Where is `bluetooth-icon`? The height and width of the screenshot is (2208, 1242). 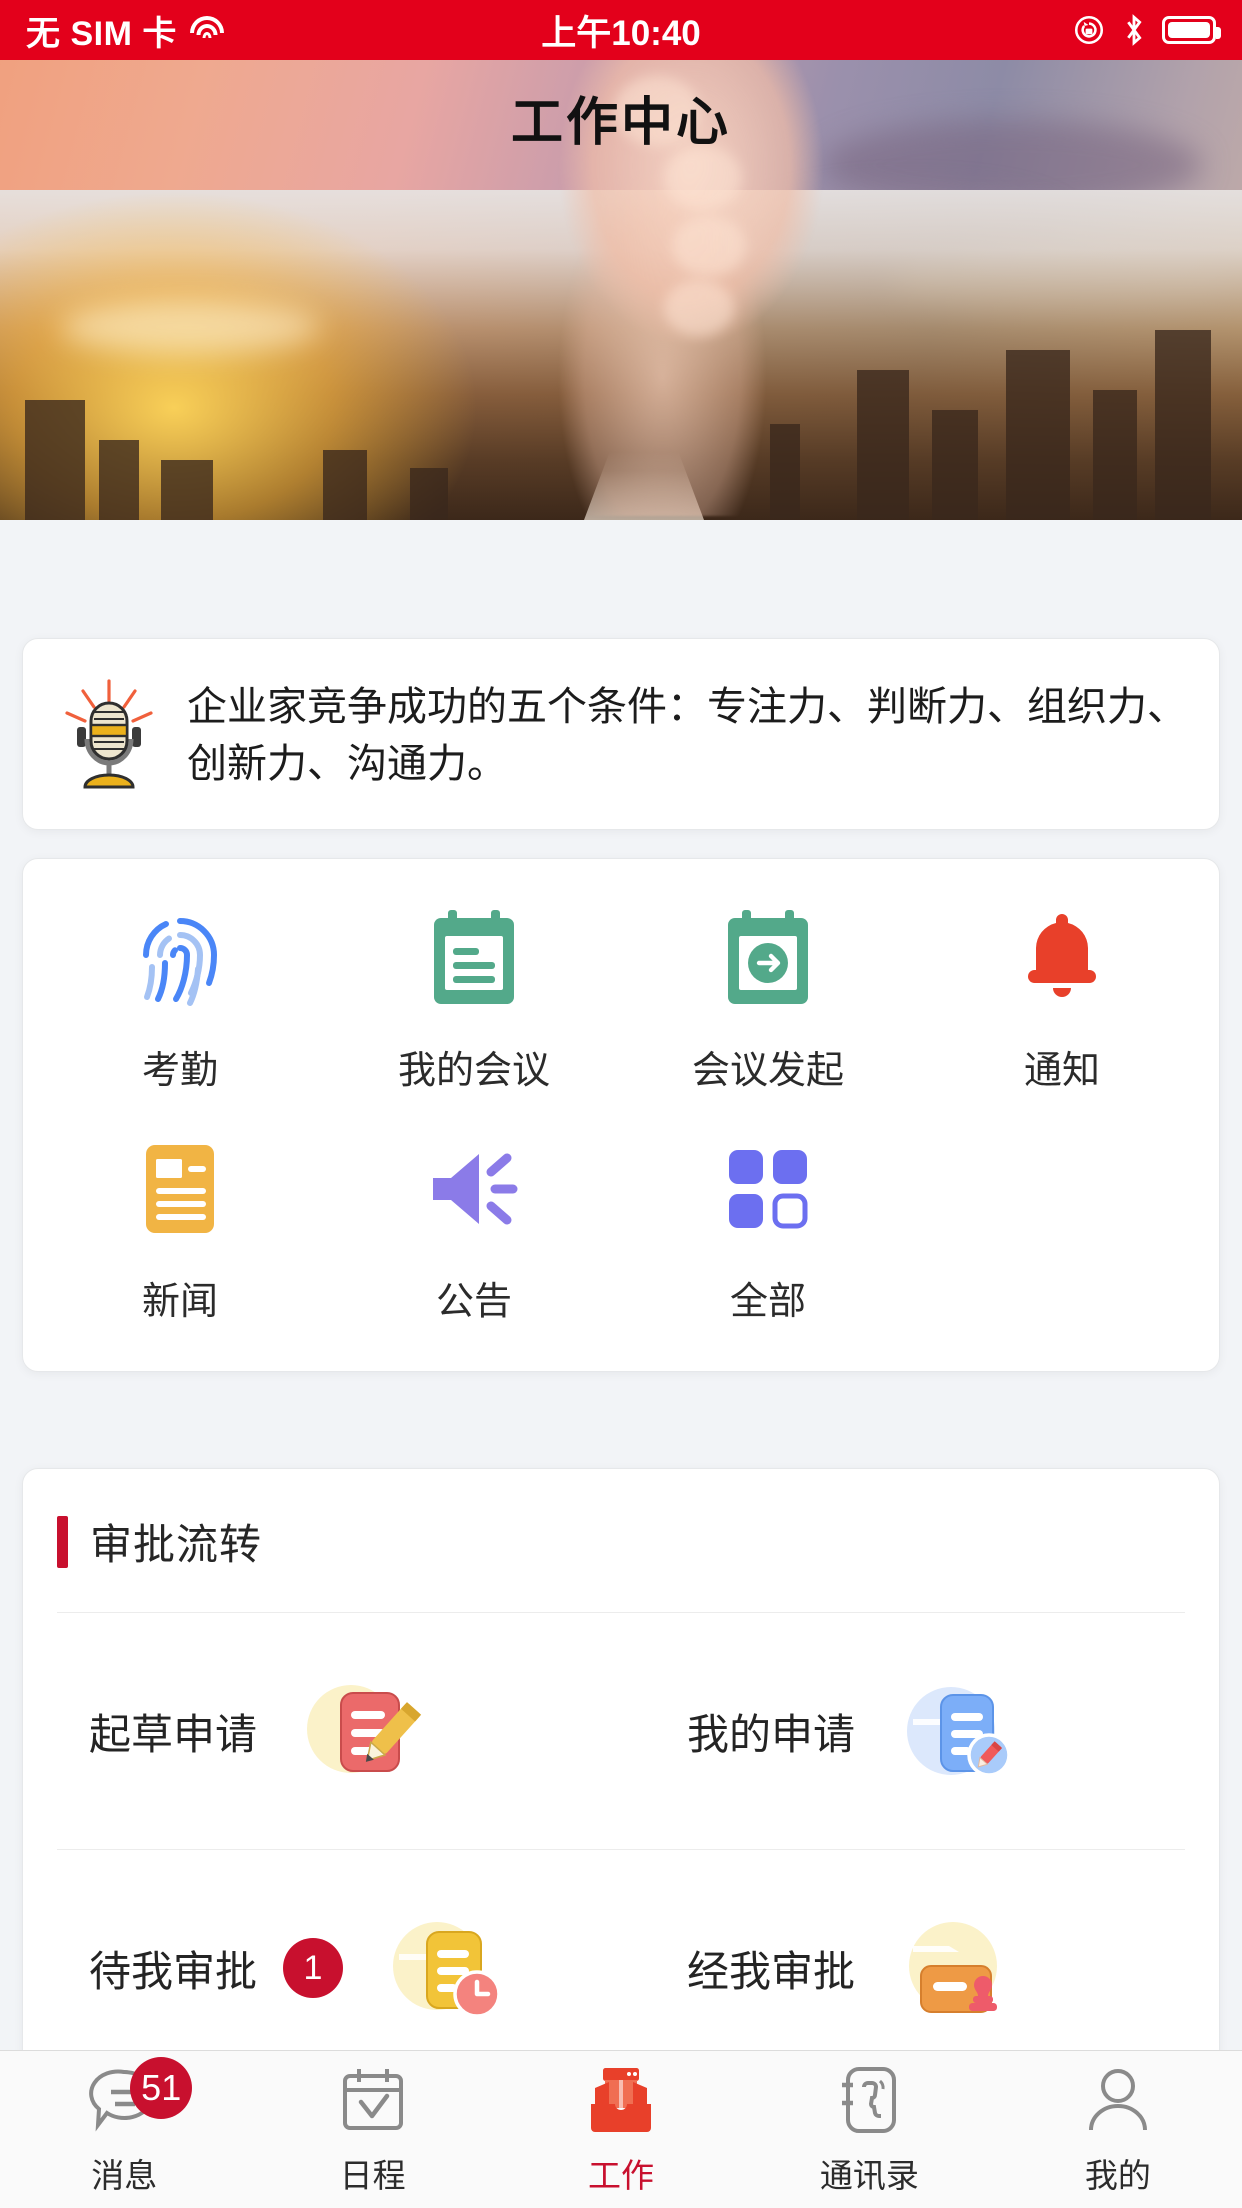
bluetooth-icon is located at coordinates (1134, 30).